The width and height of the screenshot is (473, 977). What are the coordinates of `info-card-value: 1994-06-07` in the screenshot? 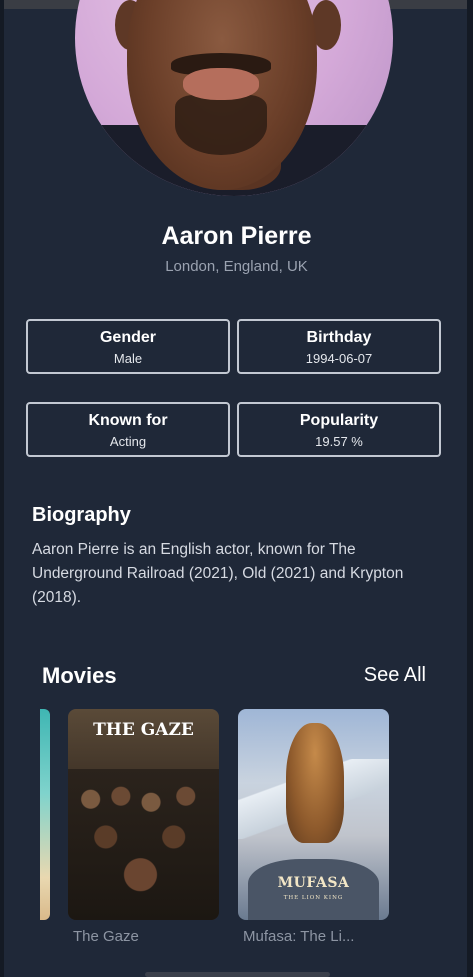 It's located at (339, 358).